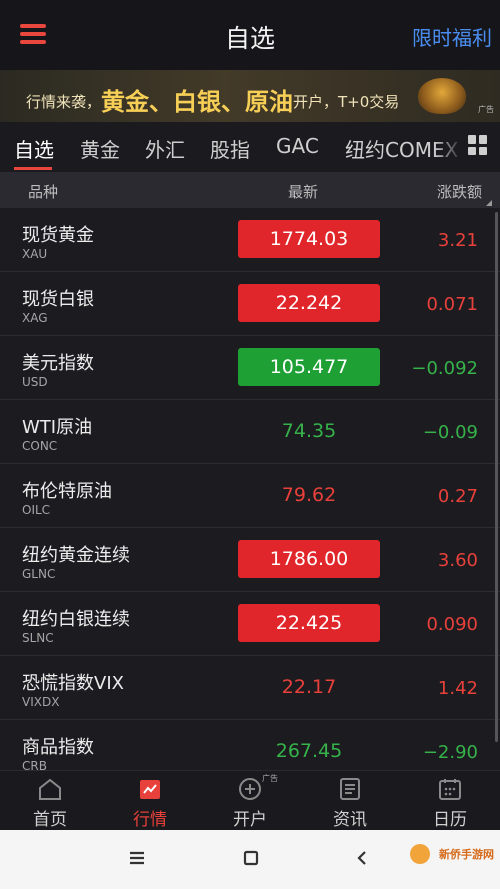 The image size is (500, 889). I want to click on quote-row: 布伦特原油 OILC 79.62 0.27, so click(250, 496).